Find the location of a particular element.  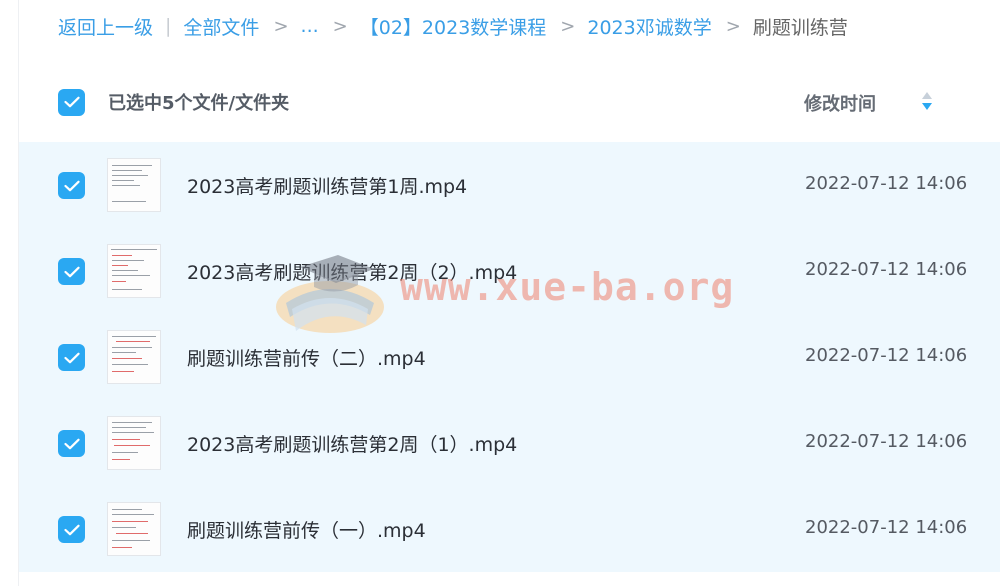

file-row: 2023高考刷题训练营第2周（1）.mp4 2022-07-12 14:06 is located at coordinates (509, 443).